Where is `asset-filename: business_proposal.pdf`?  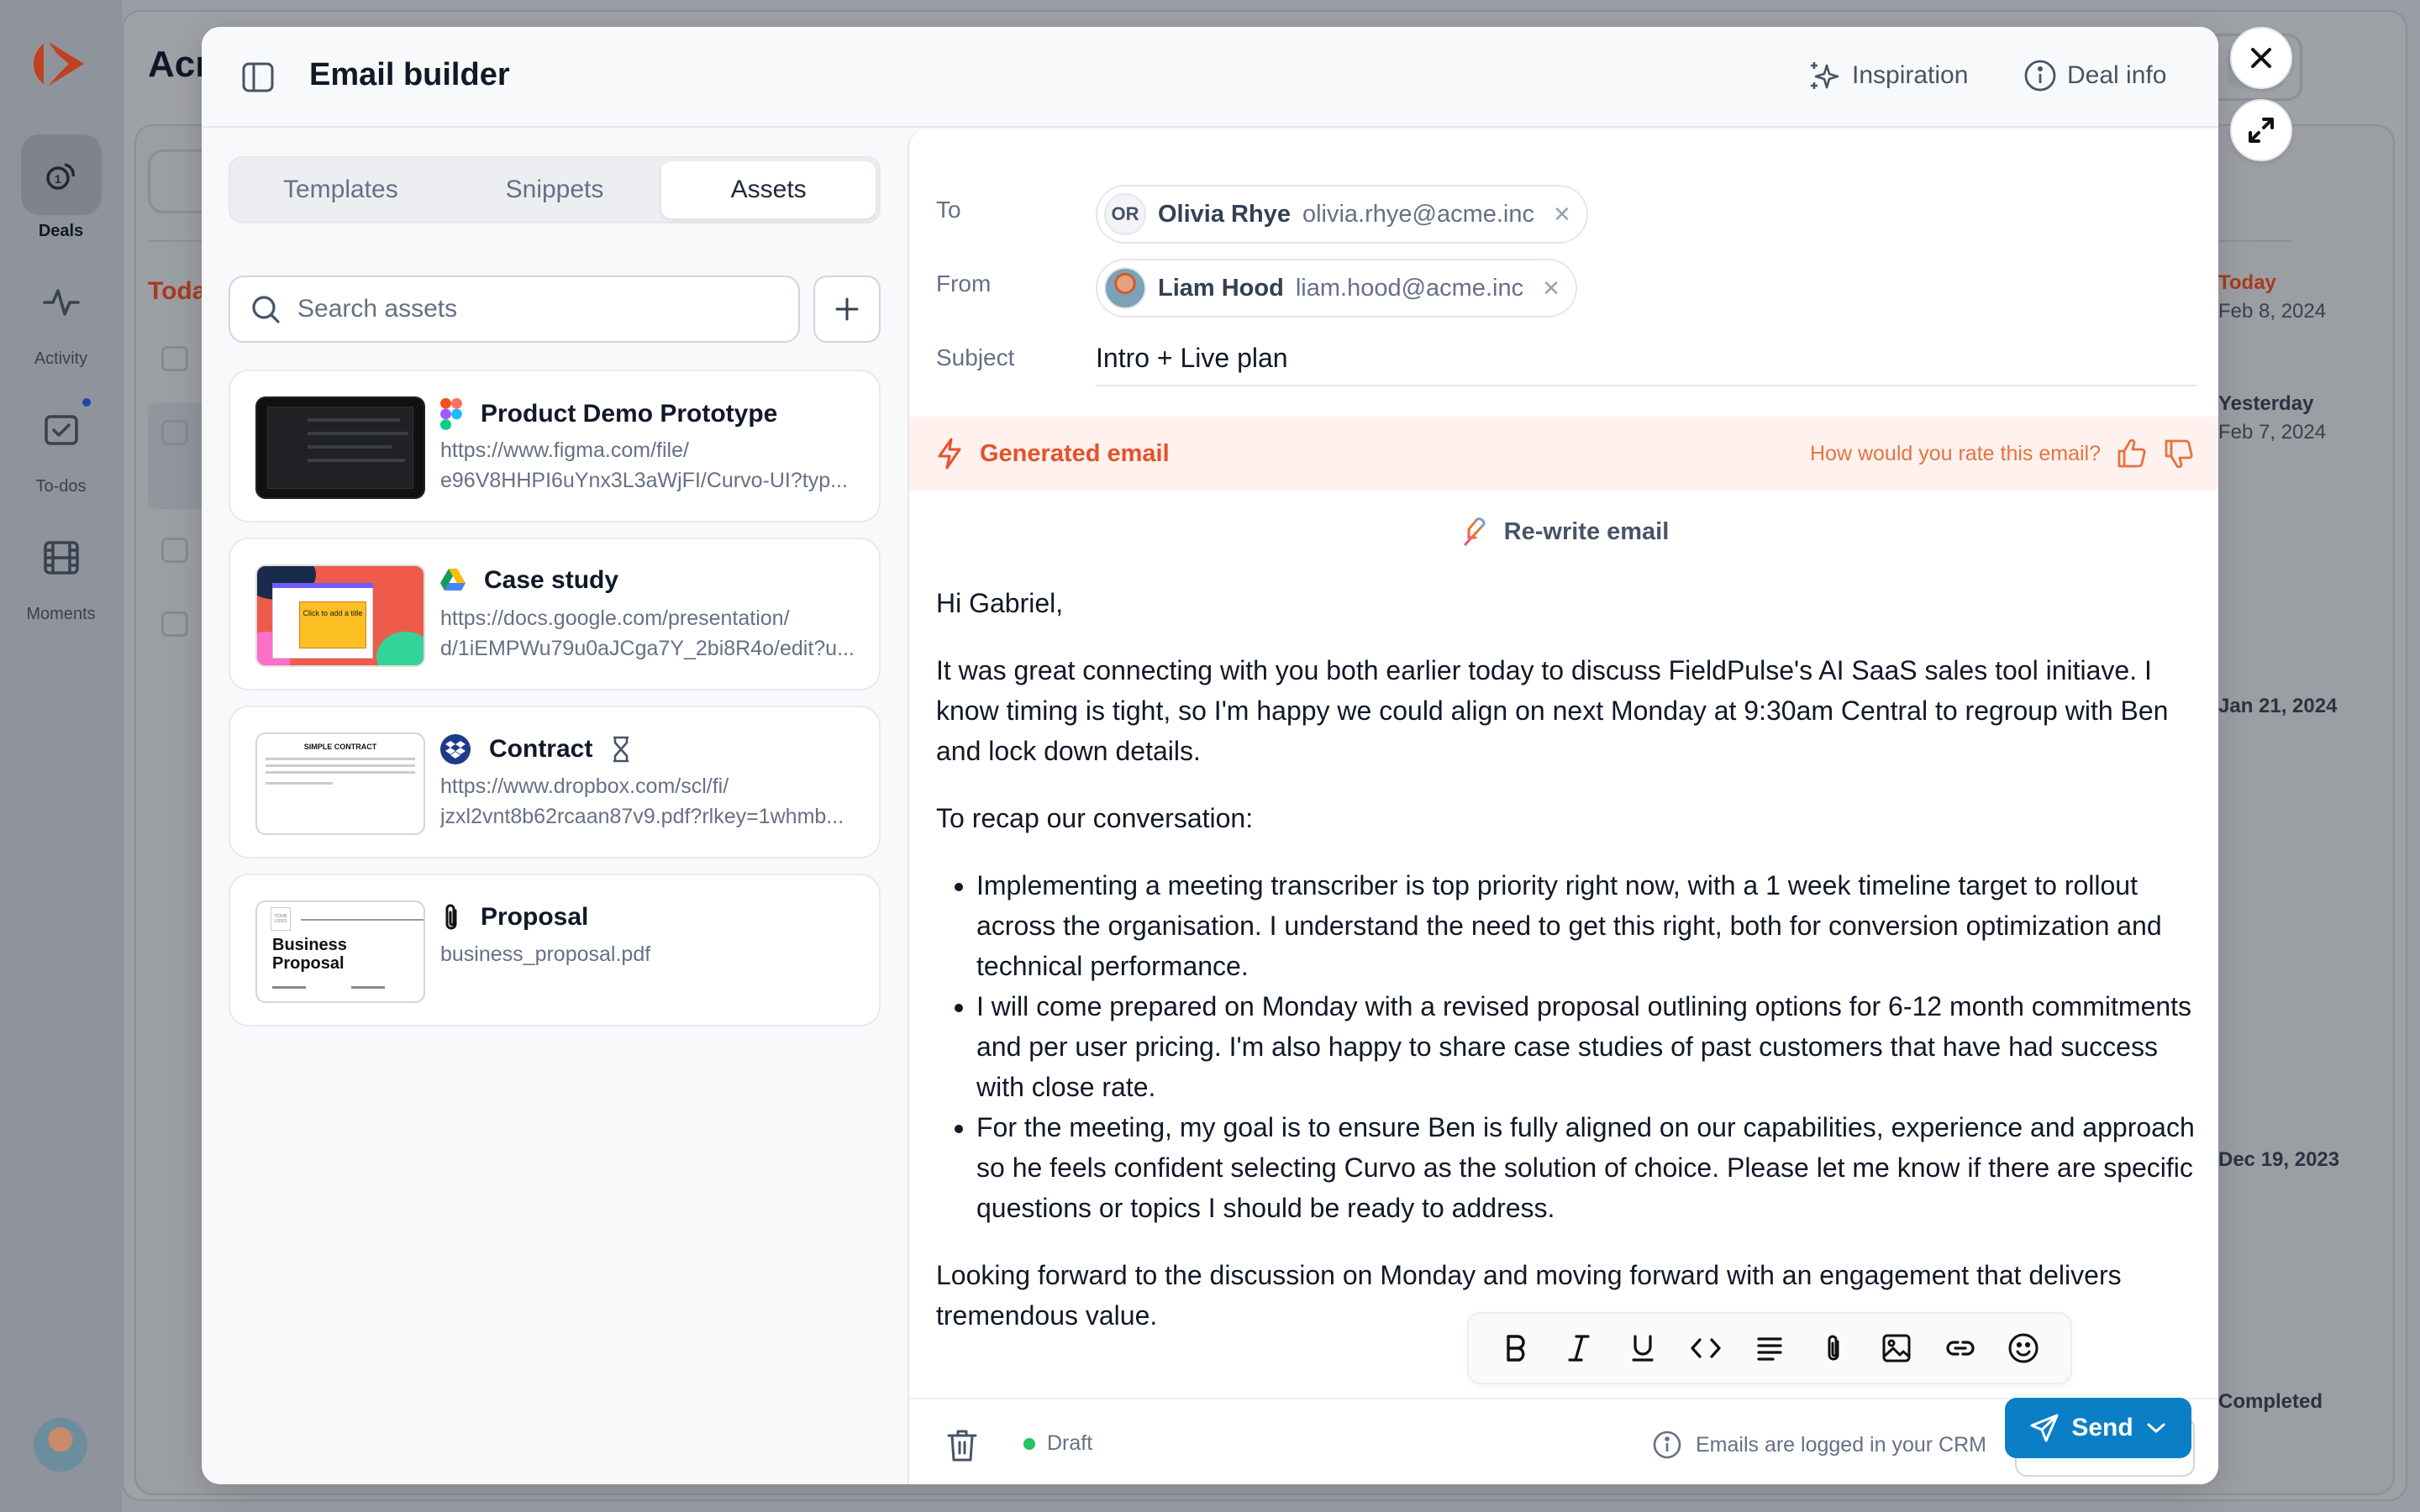
asset-filename: business_proposal.pdf is located at coordinates (545, 954).